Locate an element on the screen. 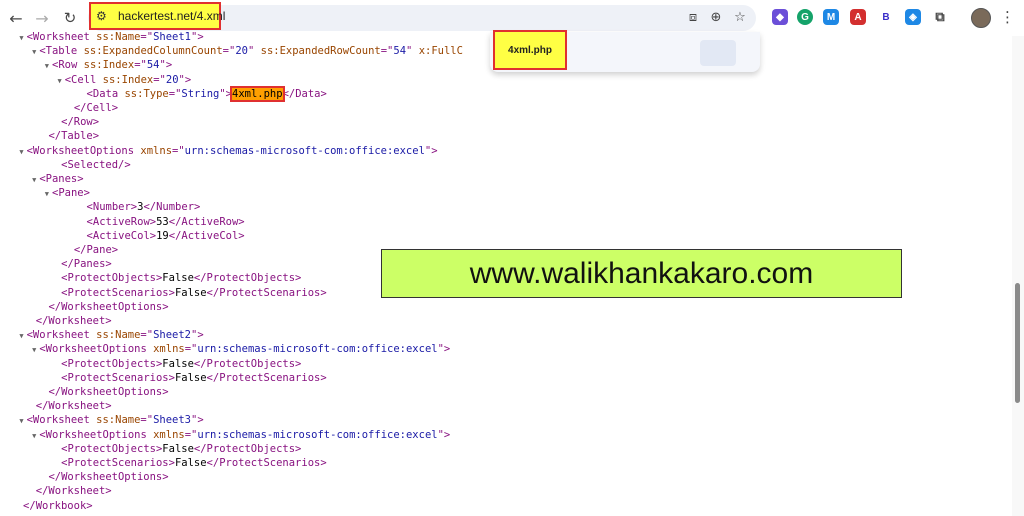 The height and width of the screenshot is (516, 1024). xml-tag: </Panes> is located at coordinates (86, 264).